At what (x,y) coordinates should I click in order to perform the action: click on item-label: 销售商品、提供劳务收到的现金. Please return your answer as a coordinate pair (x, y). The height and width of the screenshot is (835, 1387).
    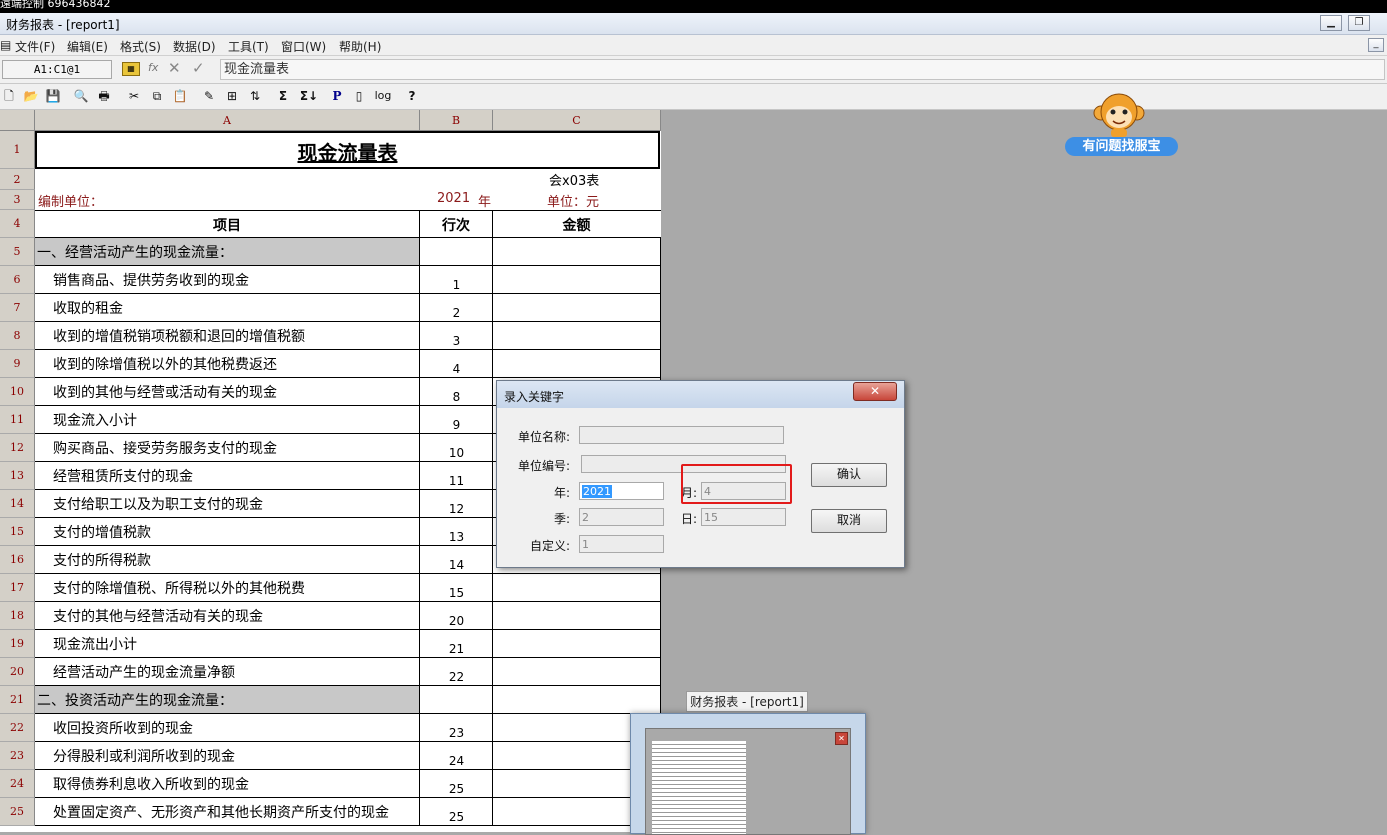
    Looking at the image, I should click on (151, 281).